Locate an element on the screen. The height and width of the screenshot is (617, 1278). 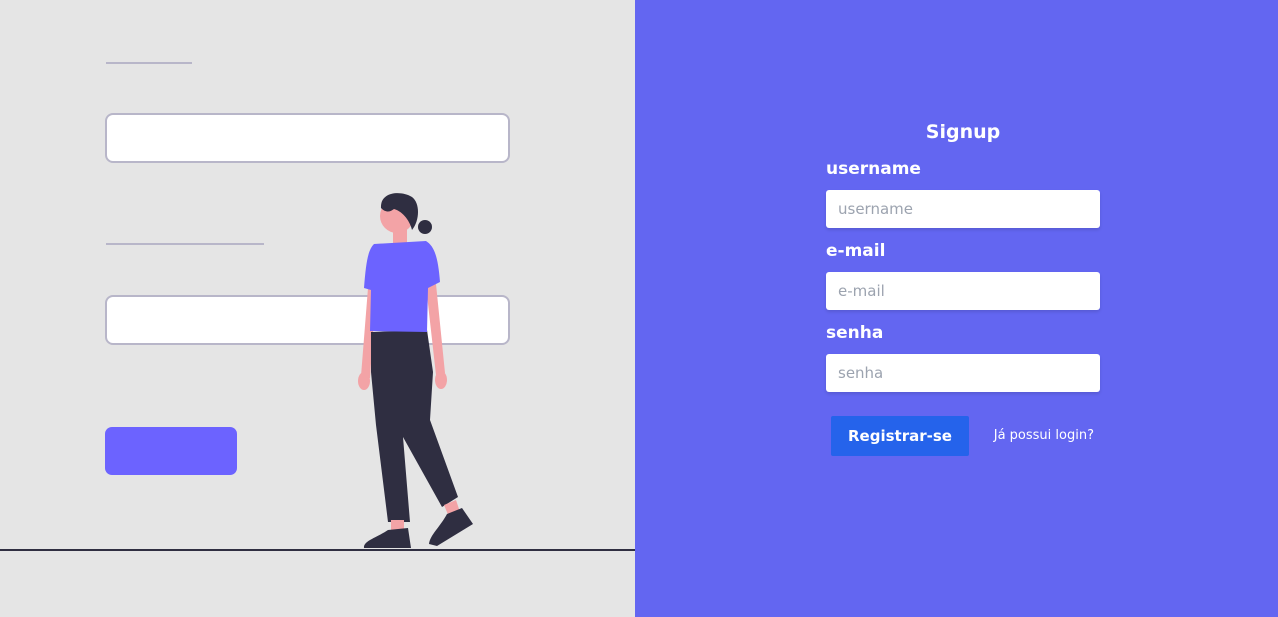
signup-title: Signup is located at coordinates (963, 132).